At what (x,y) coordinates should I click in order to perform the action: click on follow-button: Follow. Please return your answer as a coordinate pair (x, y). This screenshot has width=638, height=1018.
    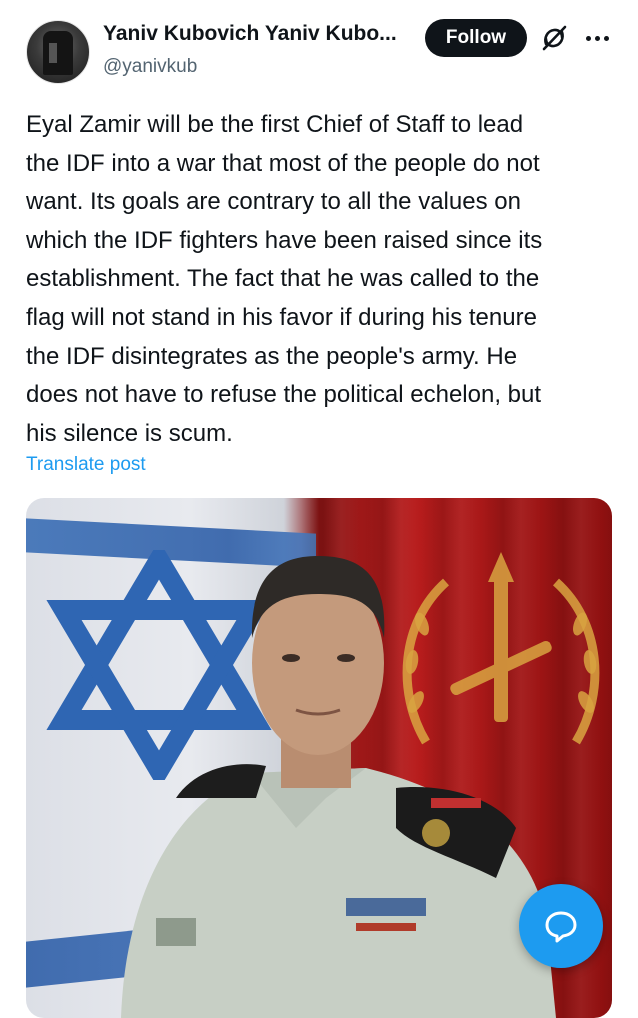
    Looking at the image, I should click on (476, 38).